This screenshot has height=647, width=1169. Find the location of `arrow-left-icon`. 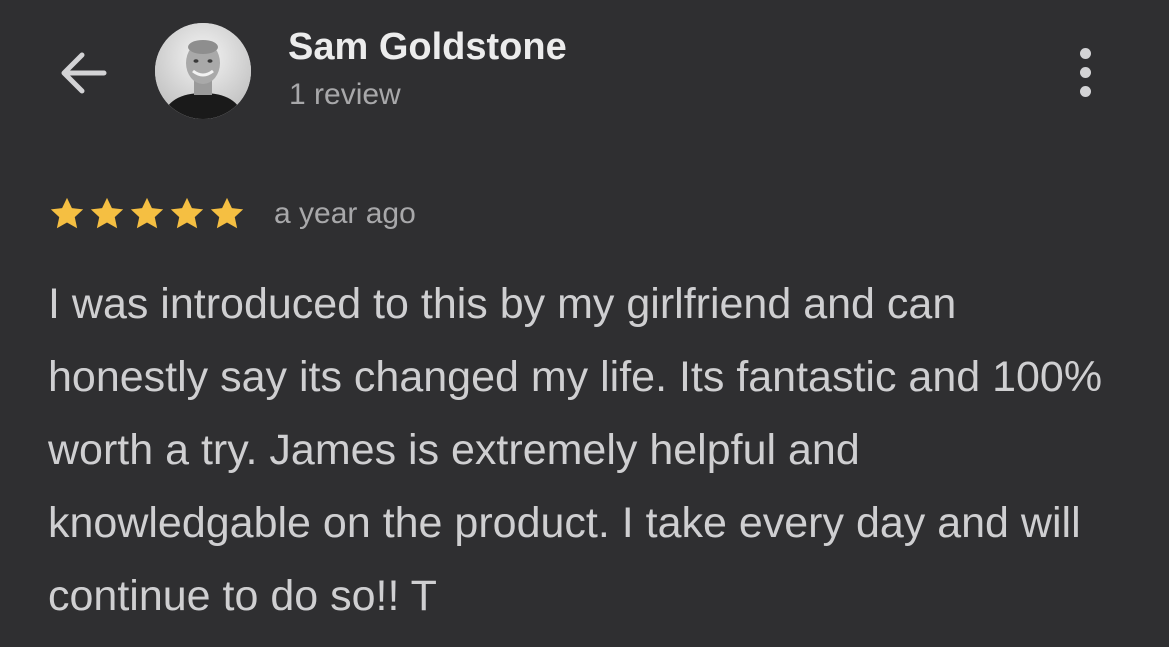

arrow-left-icon is located at coordinates (84, 73).